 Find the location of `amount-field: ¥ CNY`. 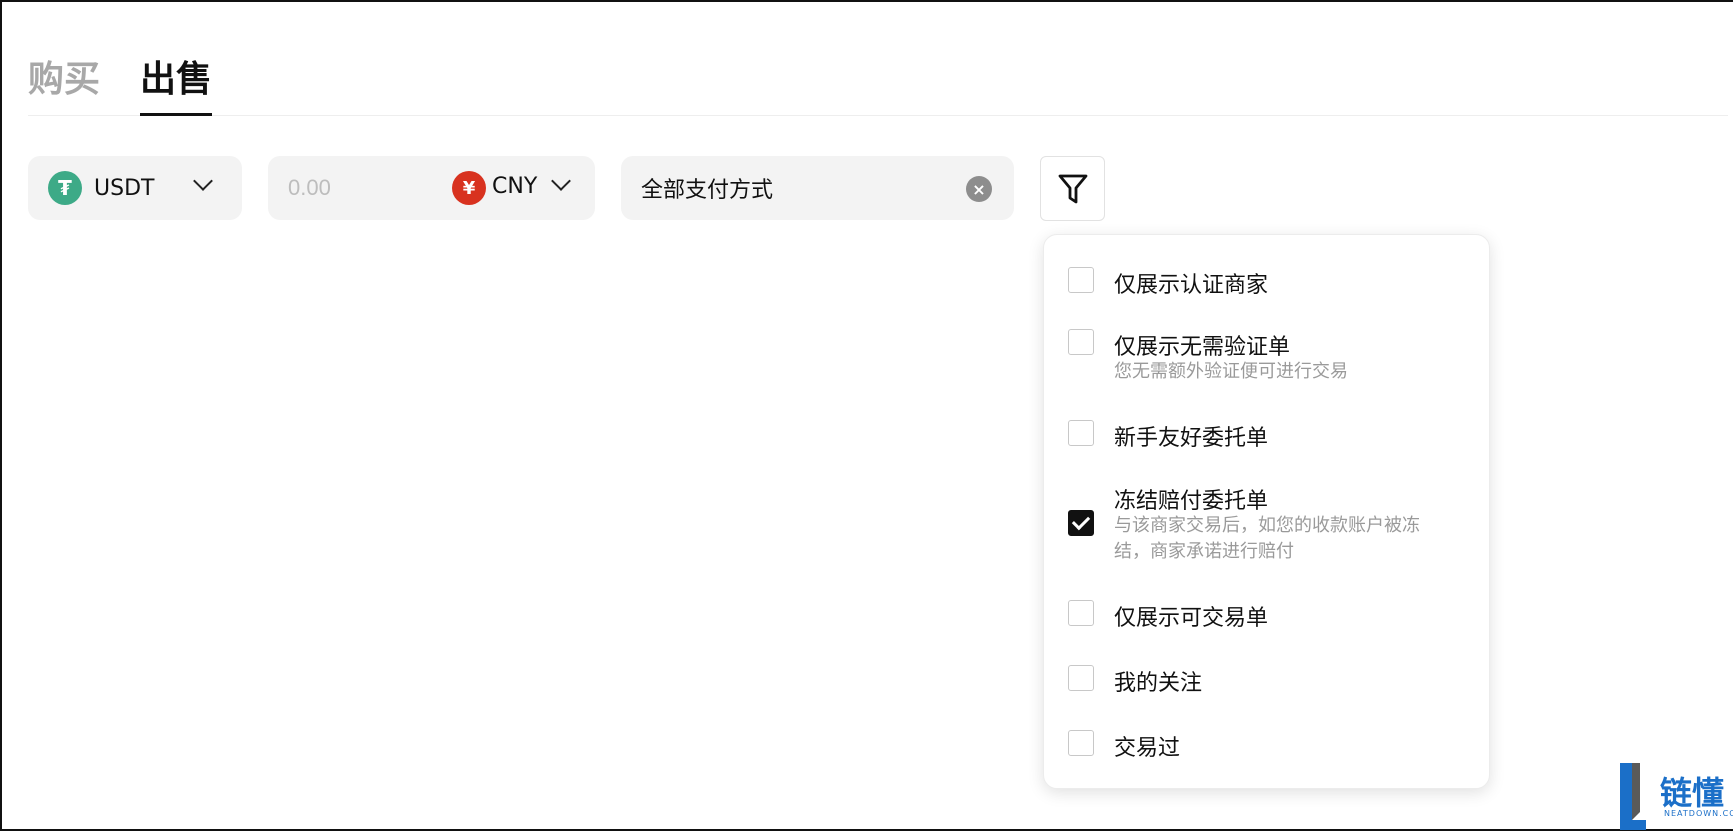

amount-field: ¥ CNY is located at coordinates (431, 188).